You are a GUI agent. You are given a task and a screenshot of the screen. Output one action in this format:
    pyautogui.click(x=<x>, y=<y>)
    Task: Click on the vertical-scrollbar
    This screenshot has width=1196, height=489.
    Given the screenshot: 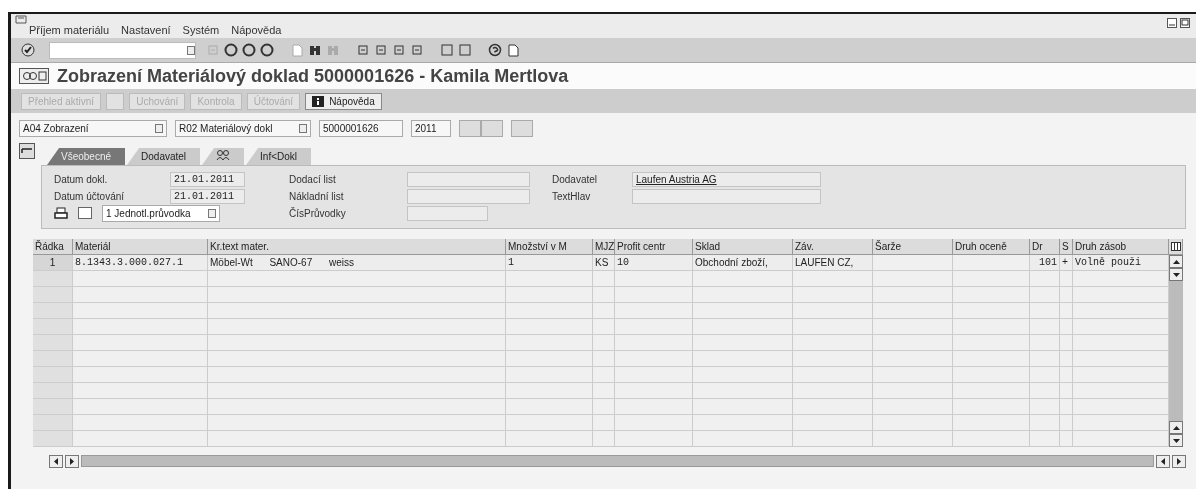 What is the action you would take?
    pyautogui.click(x=1176, y=351)
    